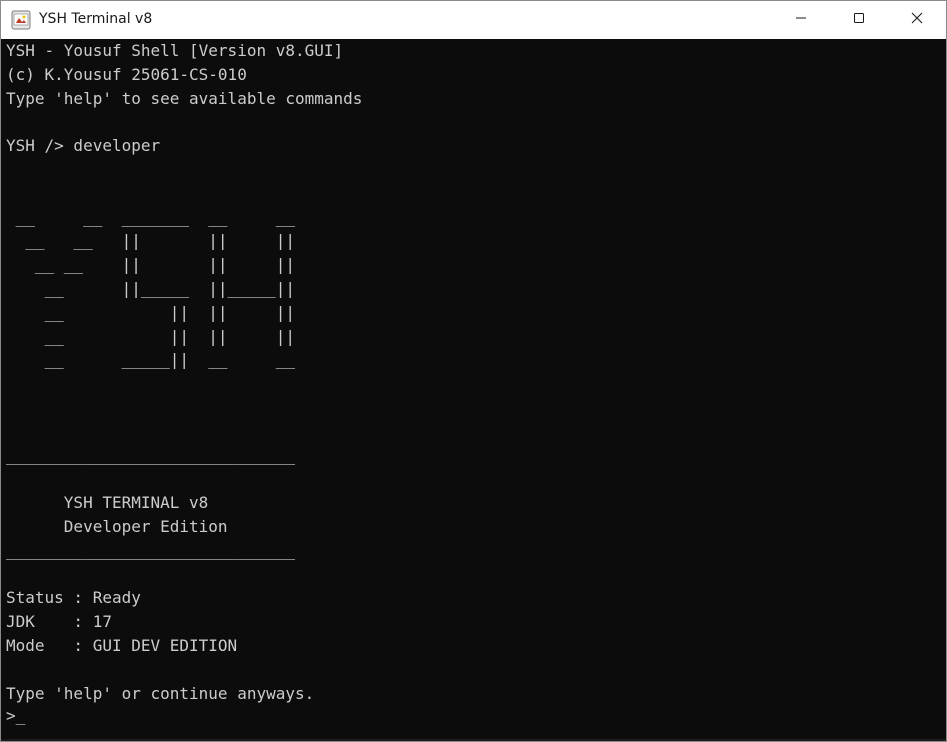  What do you see at coordinates (59, 622) in the screenshot?
I see `terminal-line: JDK : 17` at bounding box center [59, 622].